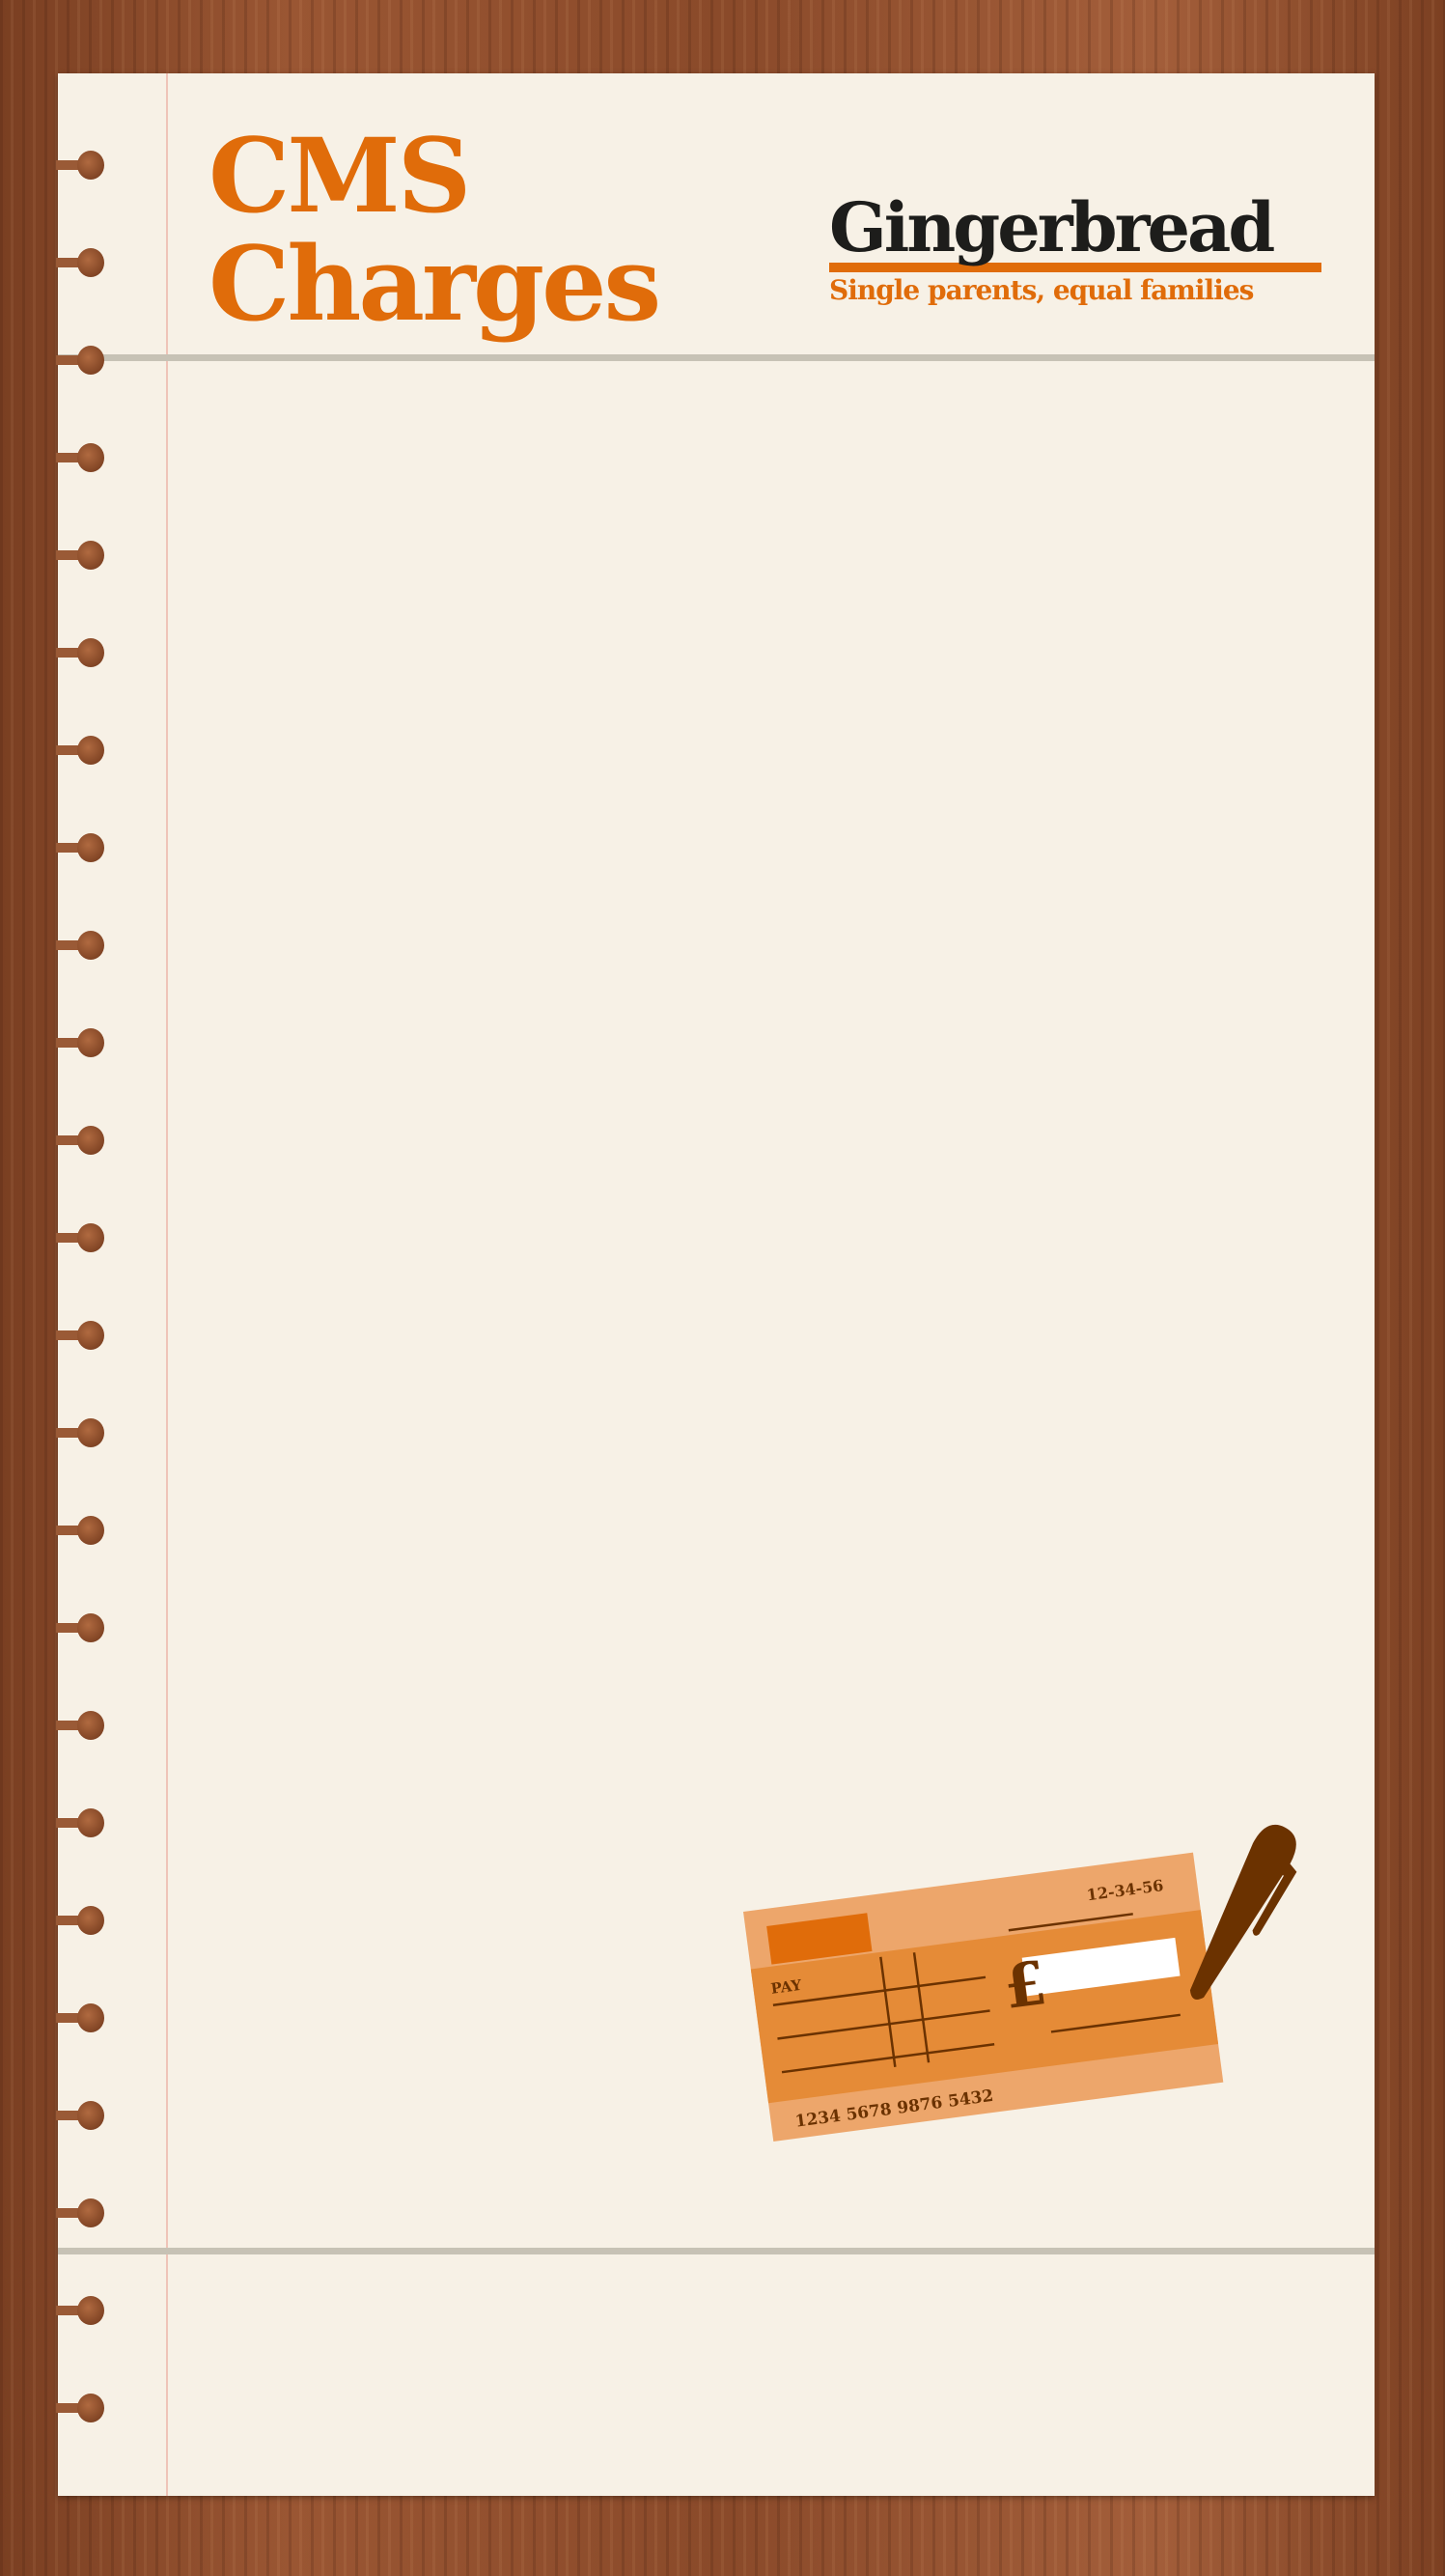 The width and height of the screenshot is (1445, 2576). Describe the element at coordinates (340, 176) in the screenshot. I see `title-line-1: CMS` at that location.